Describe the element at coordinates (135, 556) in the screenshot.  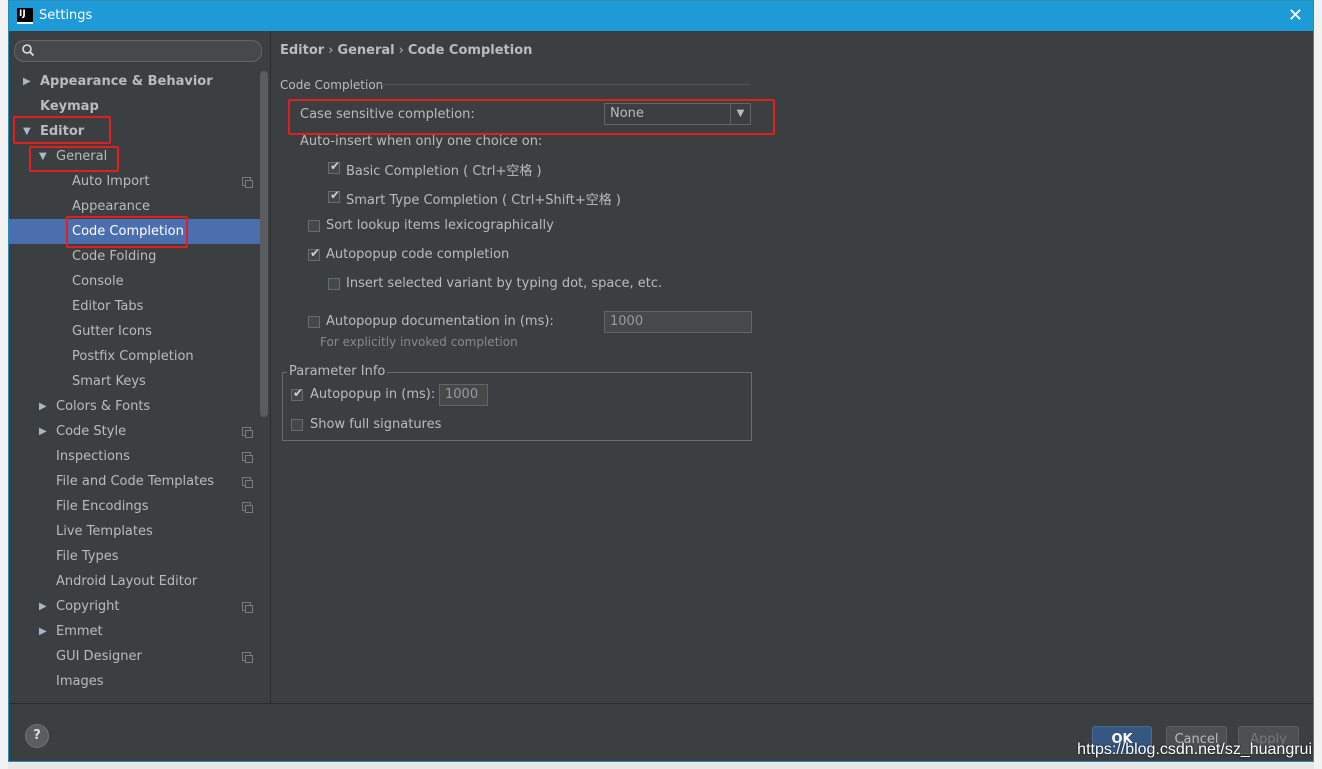
I see `tree-item-file-types: File Types` at that location.